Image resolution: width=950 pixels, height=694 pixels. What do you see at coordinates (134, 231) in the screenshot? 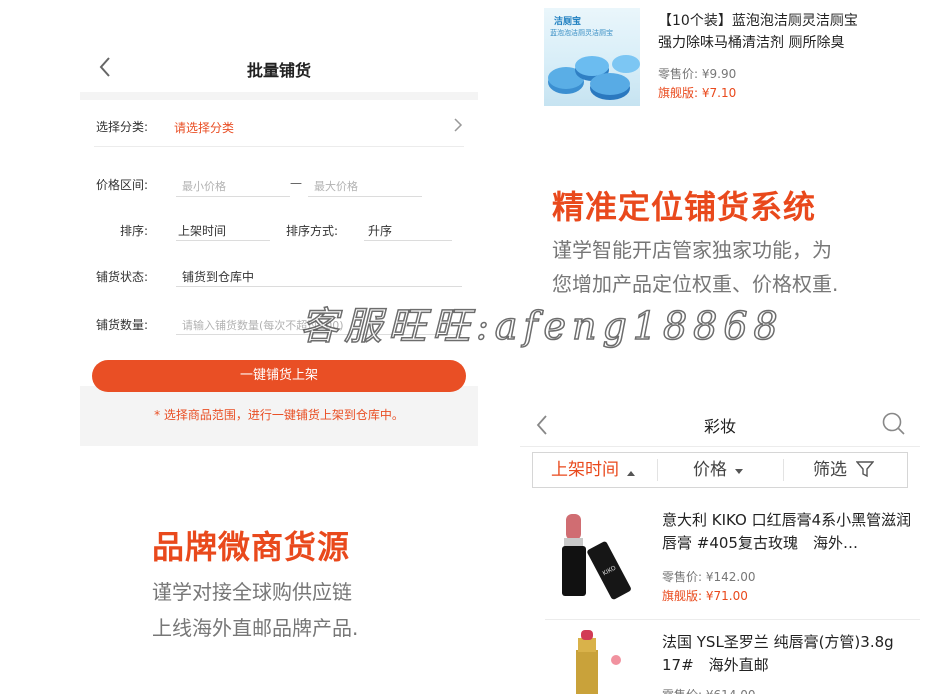
I see `sort-label: 排序:` at bounding box center [134, 231].